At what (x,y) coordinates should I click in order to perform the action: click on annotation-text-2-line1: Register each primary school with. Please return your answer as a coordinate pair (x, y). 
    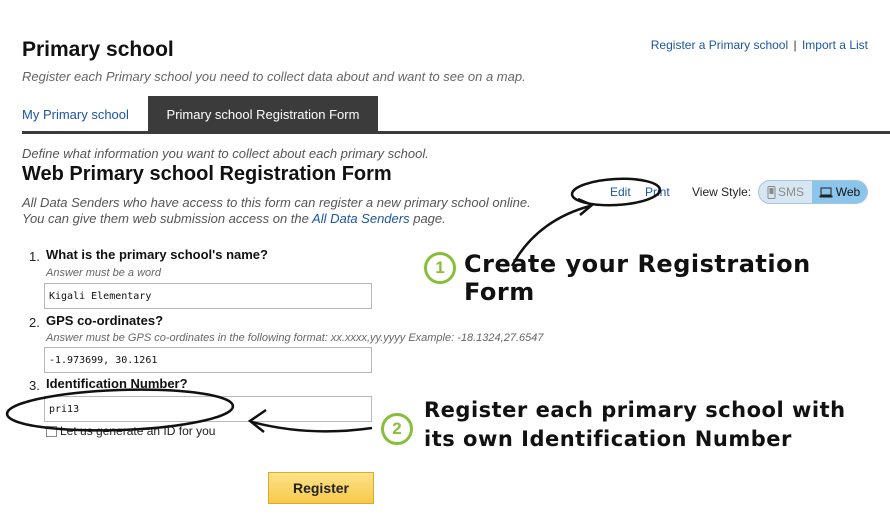
    Looking at the image, I should click on (635, 410).